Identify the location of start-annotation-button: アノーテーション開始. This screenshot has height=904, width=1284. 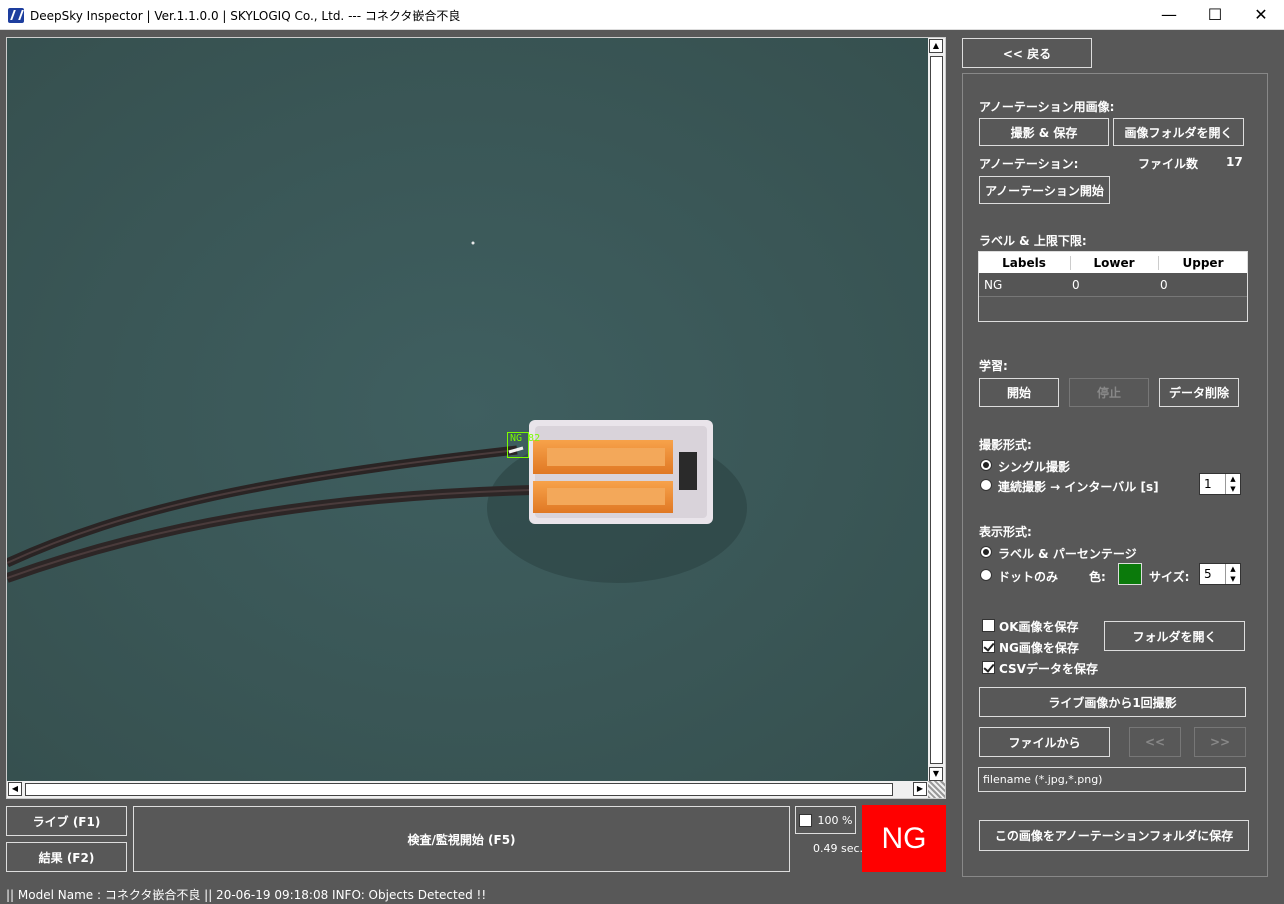
(1044, 190).